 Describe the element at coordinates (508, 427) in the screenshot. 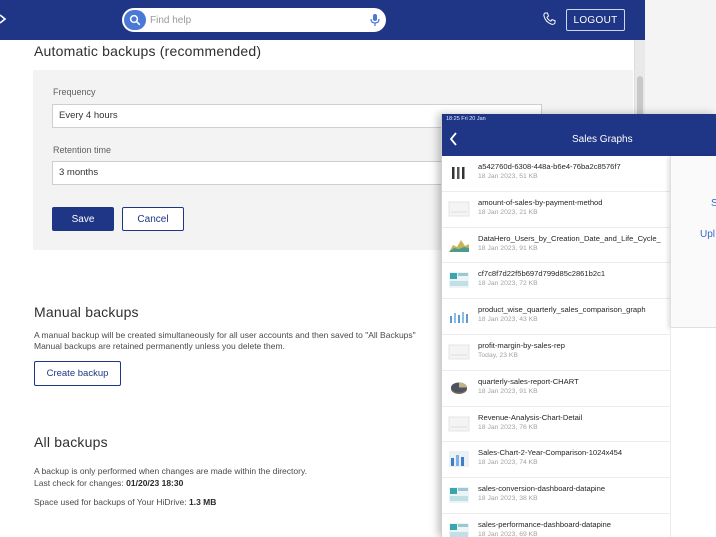

I see `file-meta: 18 Jan 2023, 76 KB` at that location.